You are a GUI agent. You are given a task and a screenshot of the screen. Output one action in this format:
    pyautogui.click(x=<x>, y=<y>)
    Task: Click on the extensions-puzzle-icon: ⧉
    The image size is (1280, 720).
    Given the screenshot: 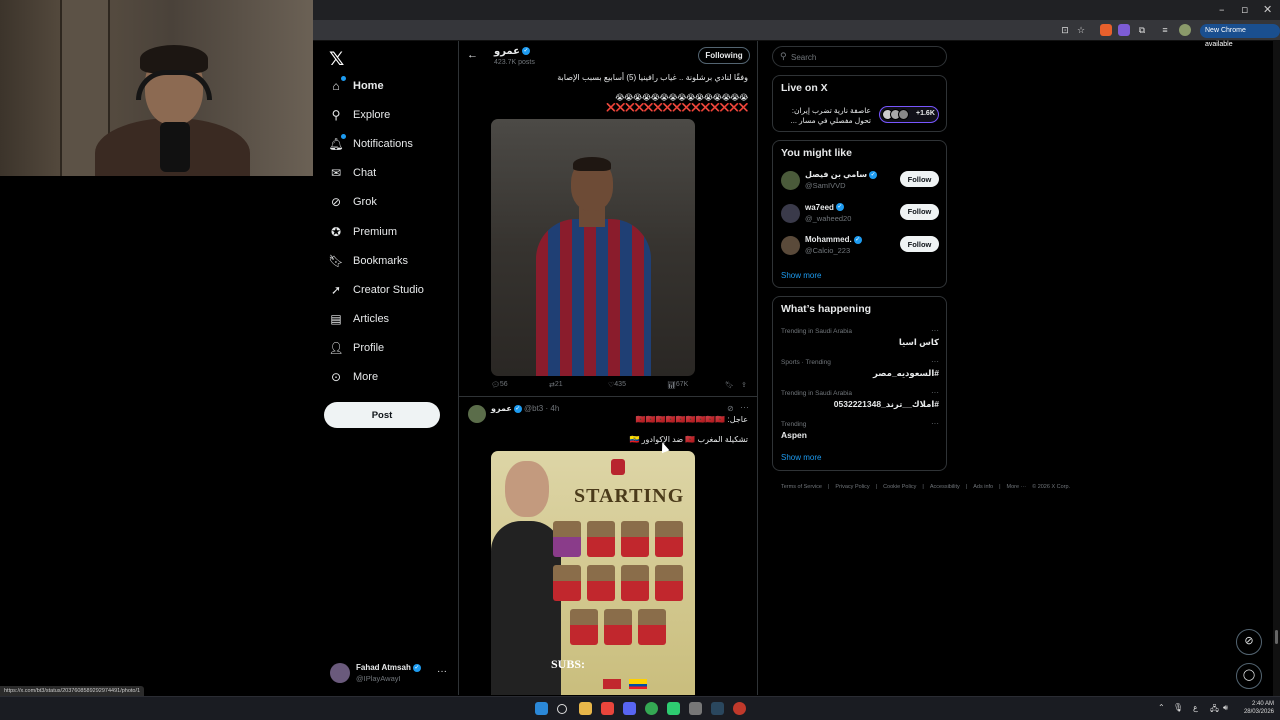 What is the action you would take?
    pyautogui.click(x=1142, y=30)
    